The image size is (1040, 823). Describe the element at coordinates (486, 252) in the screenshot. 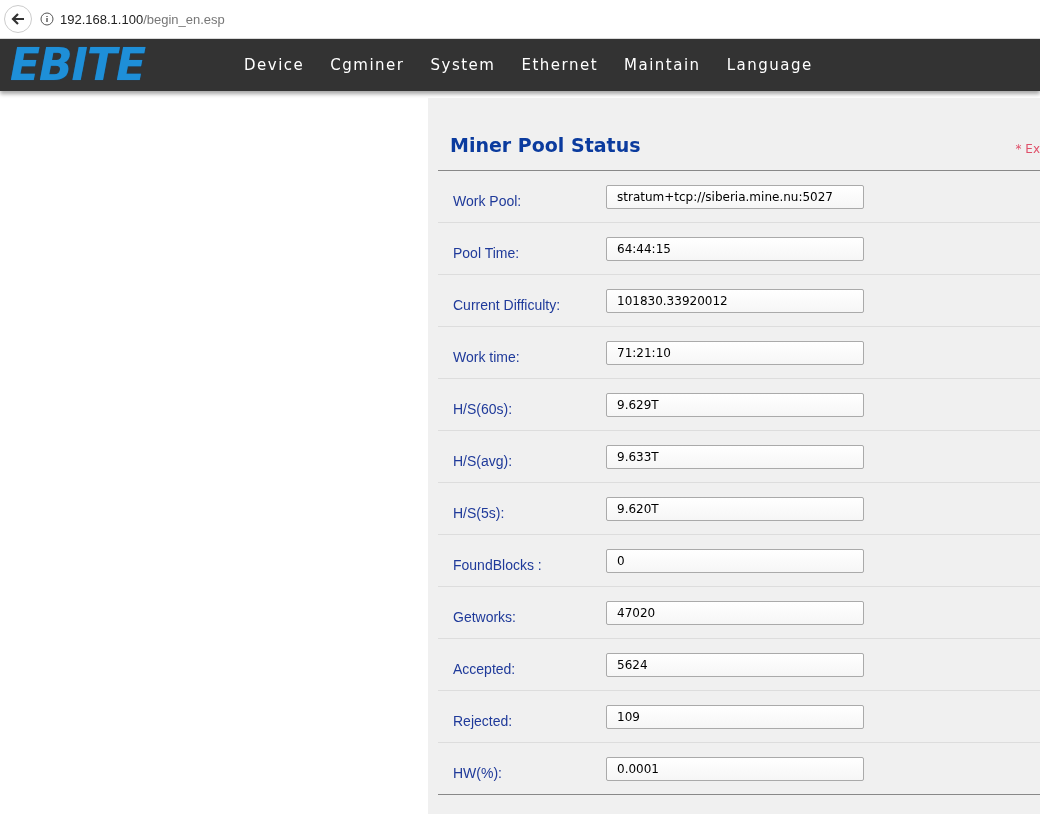

I see `field-label: Pool Time:` at that location.